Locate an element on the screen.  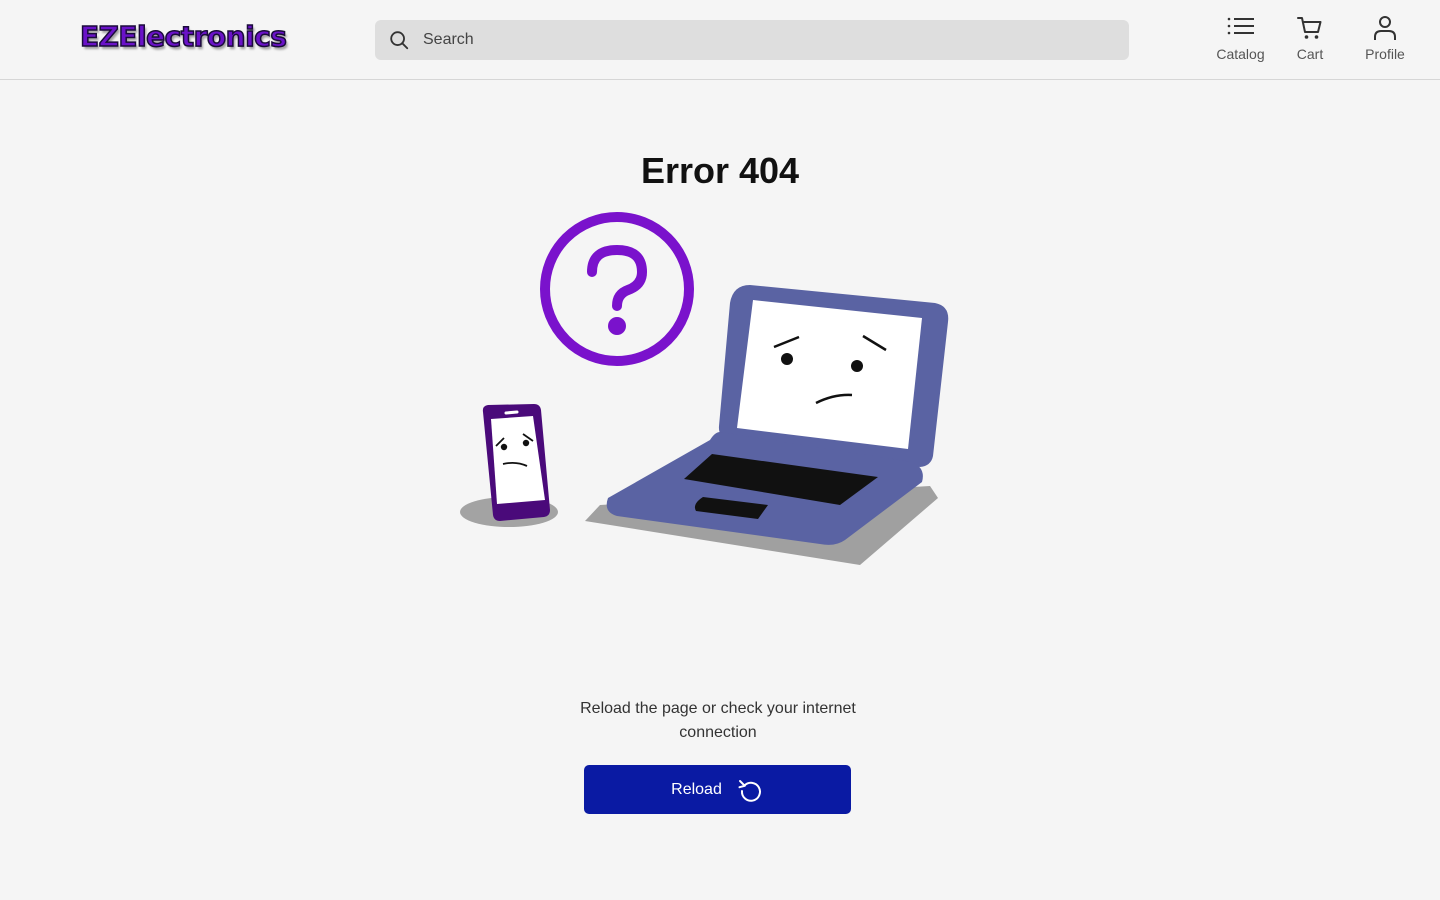
nav-catalog: Catalog is located at coordinates (1240, 40).